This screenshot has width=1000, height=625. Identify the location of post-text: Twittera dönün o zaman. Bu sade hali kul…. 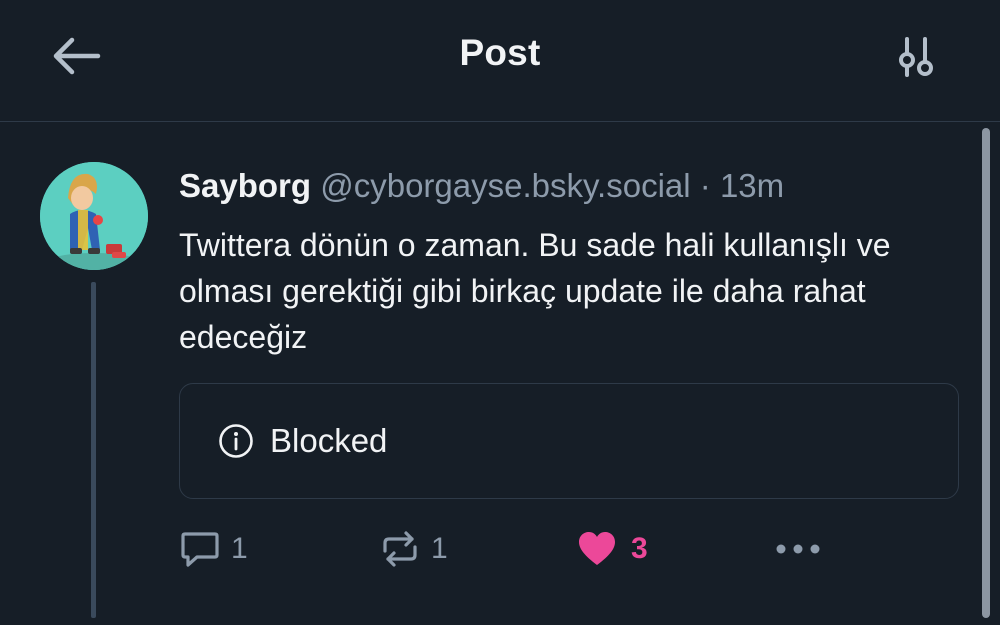
(535, 291).